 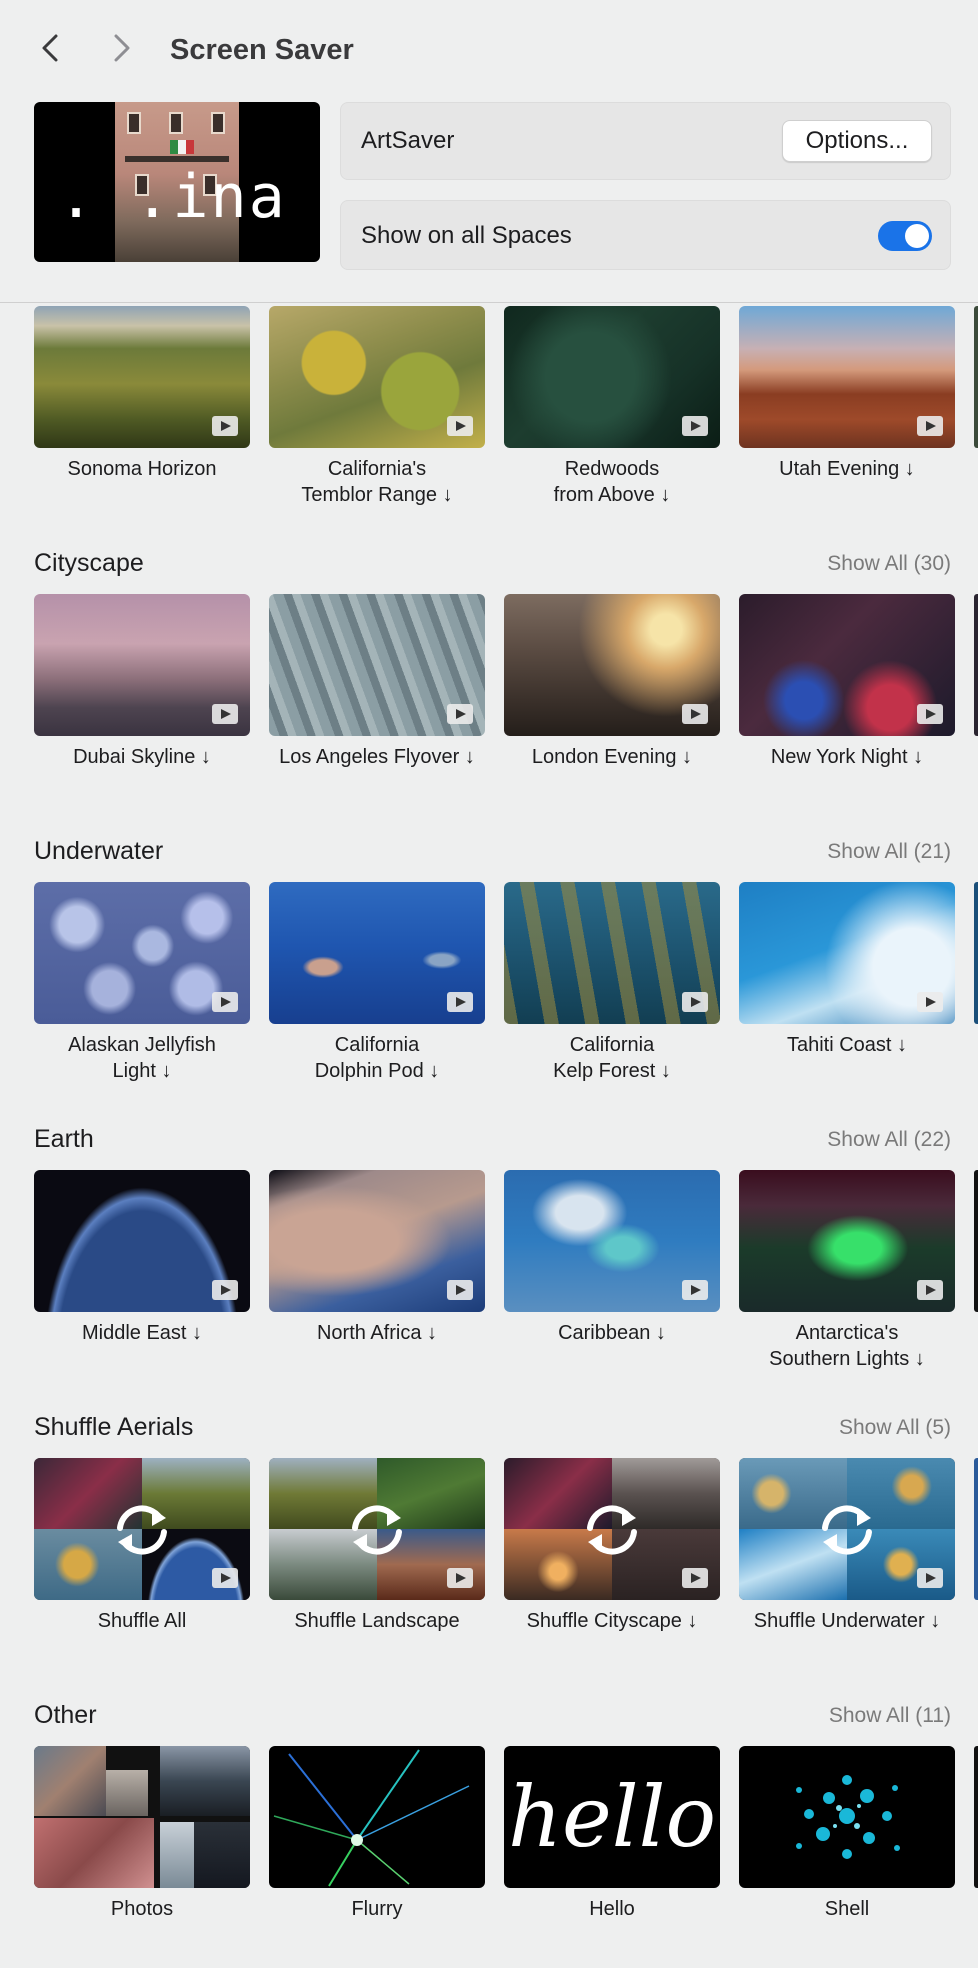 What do you see at coordinates (142, 469) in the screenshot?
I see `item-label: Sonoma Horizon` at bounding box center [142, 469].